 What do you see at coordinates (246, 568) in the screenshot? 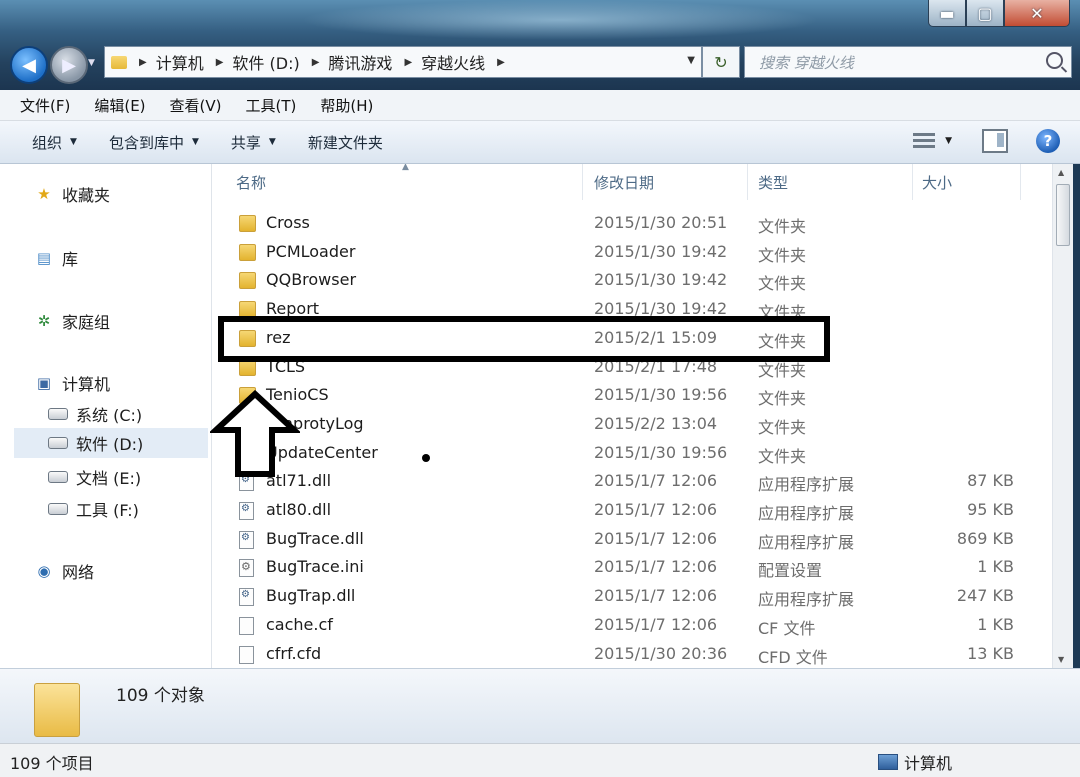
I see `ini-icon` at bounding box center [246, 568].